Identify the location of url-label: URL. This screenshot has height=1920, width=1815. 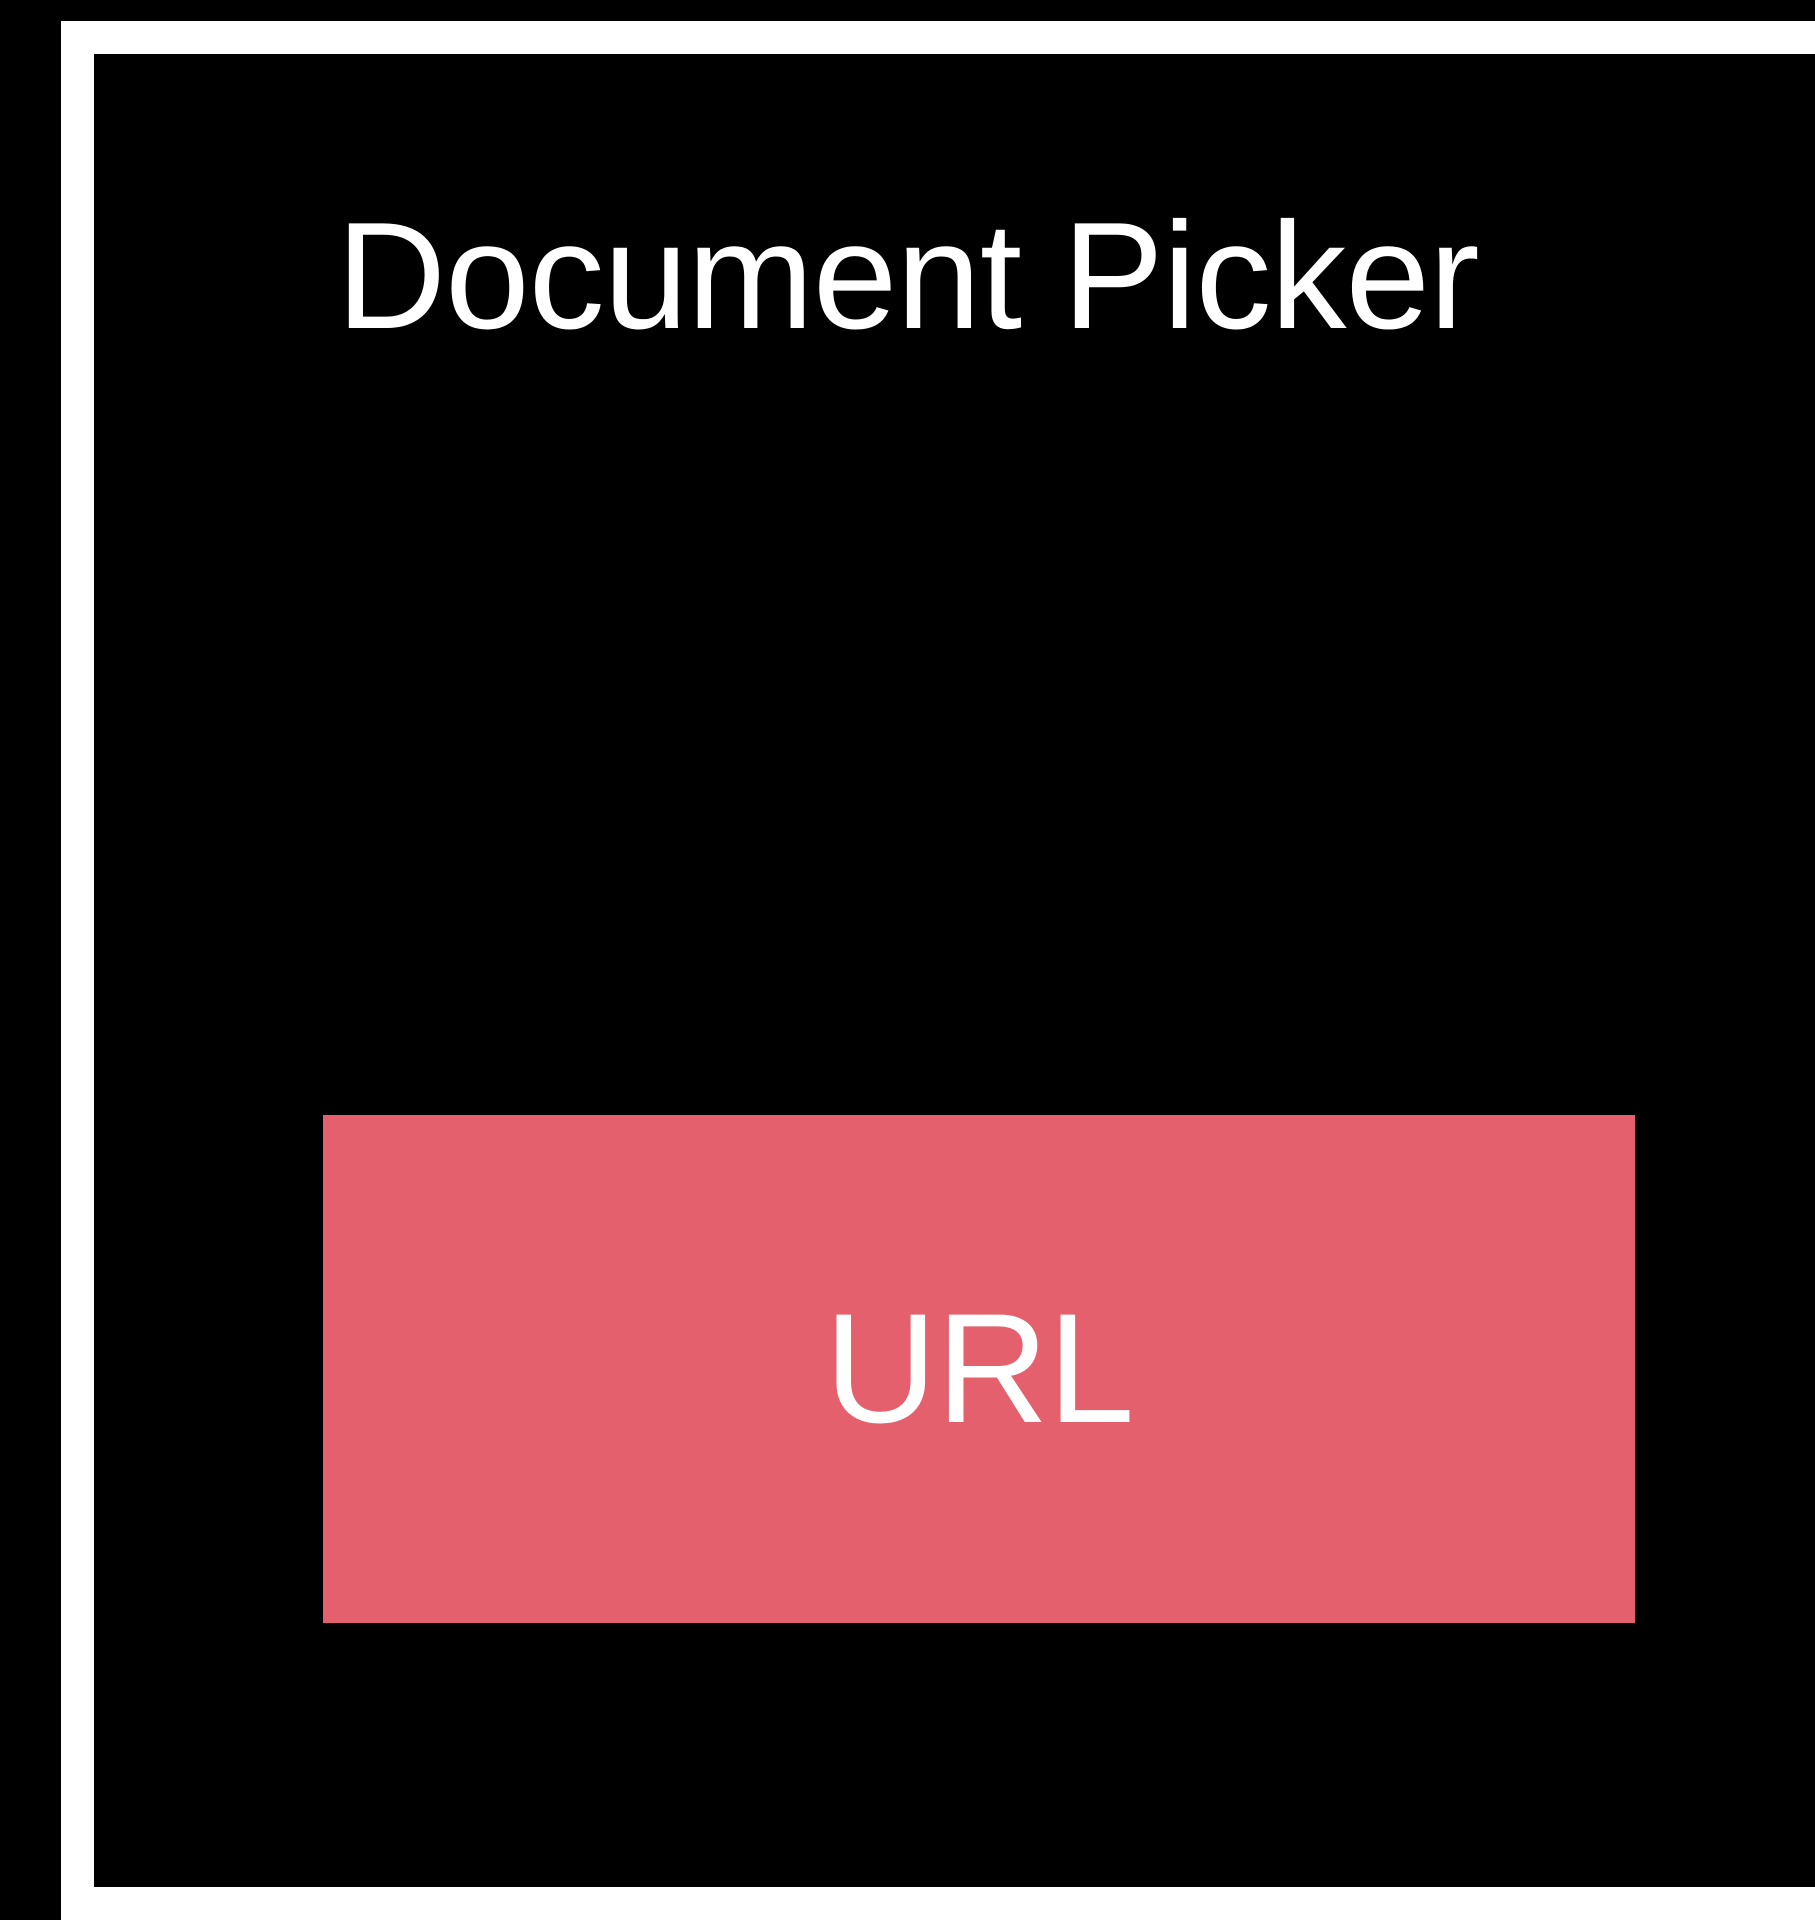
(979, 1369).